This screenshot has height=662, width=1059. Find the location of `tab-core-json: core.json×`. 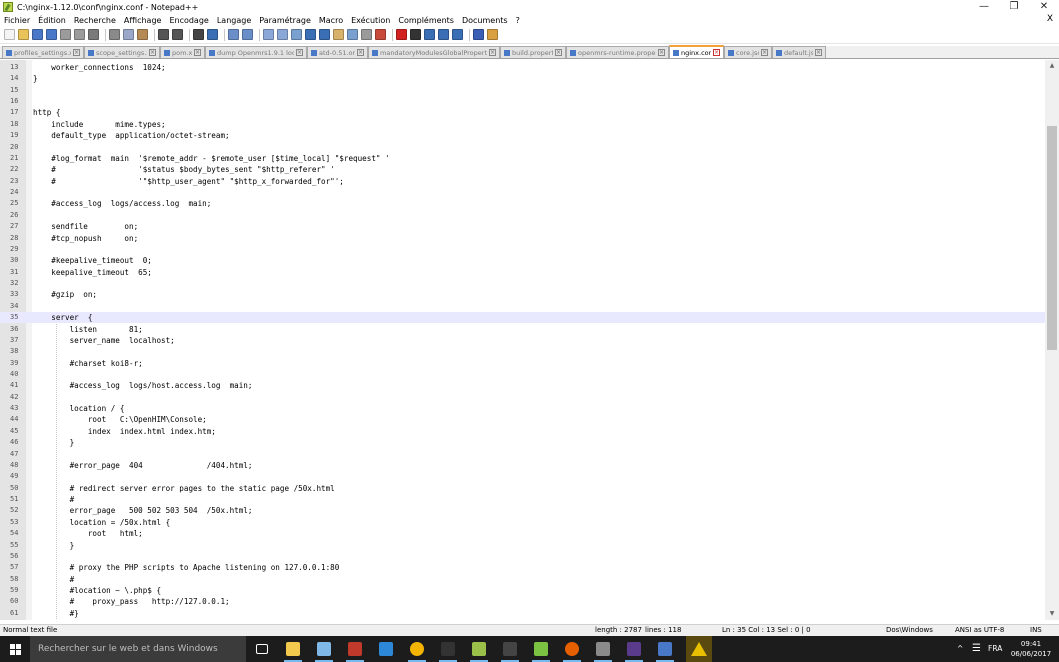

tab-core-json: core.json× is located at coordinates (748, 52).